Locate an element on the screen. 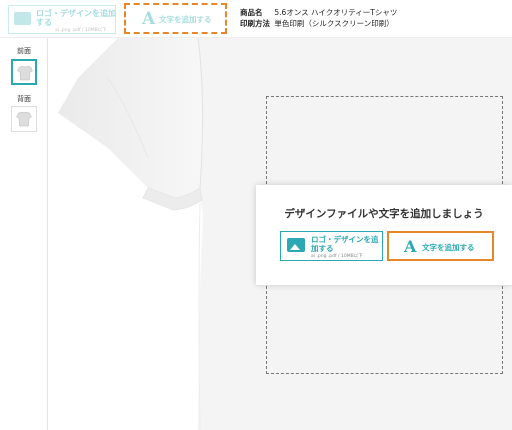  back-thumbnail is located at coordinates (24, 119).